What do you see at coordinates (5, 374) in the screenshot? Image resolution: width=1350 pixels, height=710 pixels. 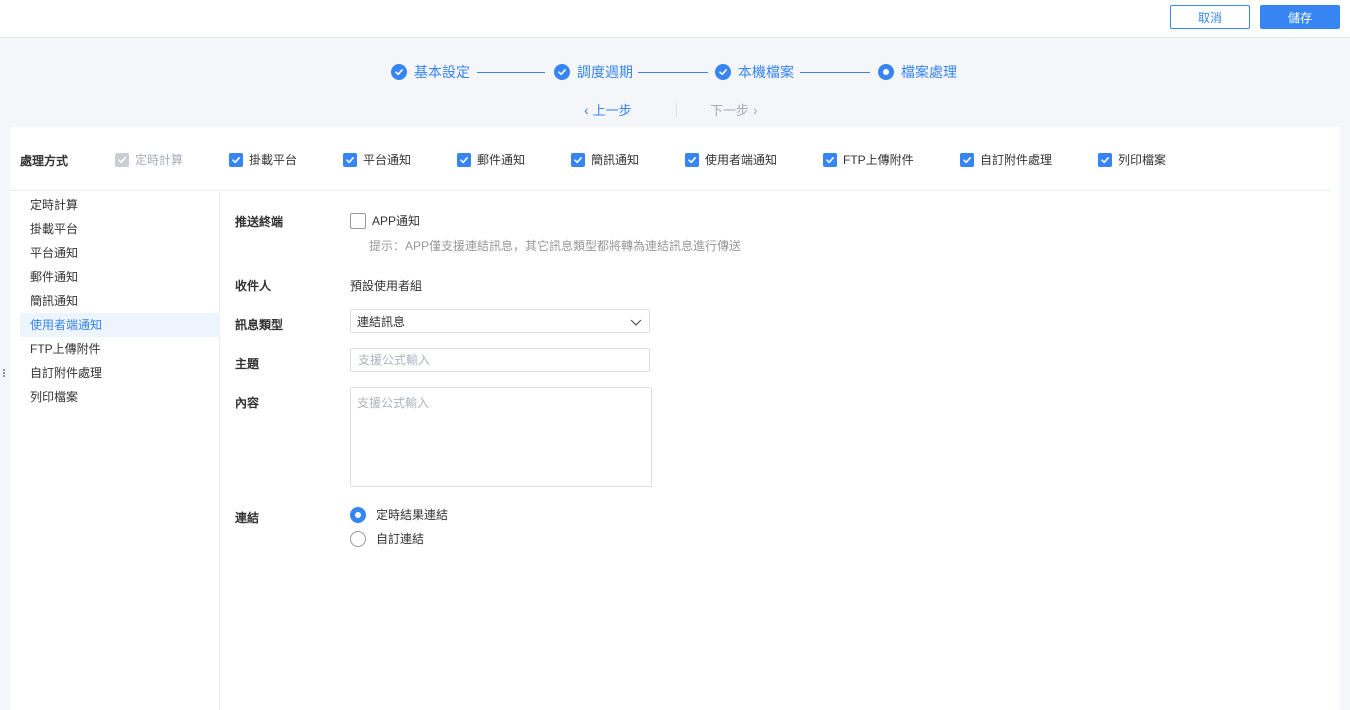 I see `drag-handle-icon` at bounding box center [5, 374].